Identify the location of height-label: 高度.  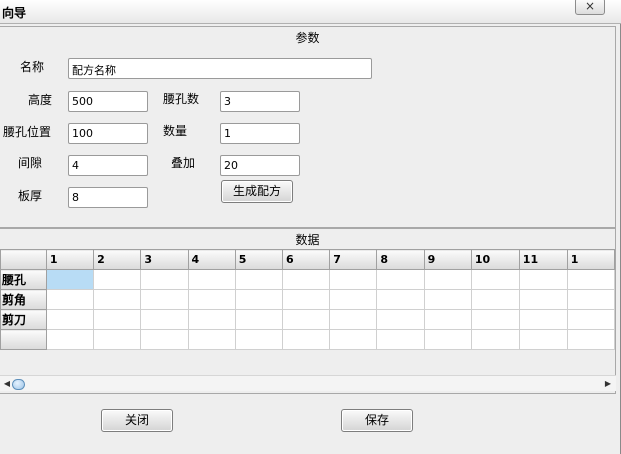
(40, 100).